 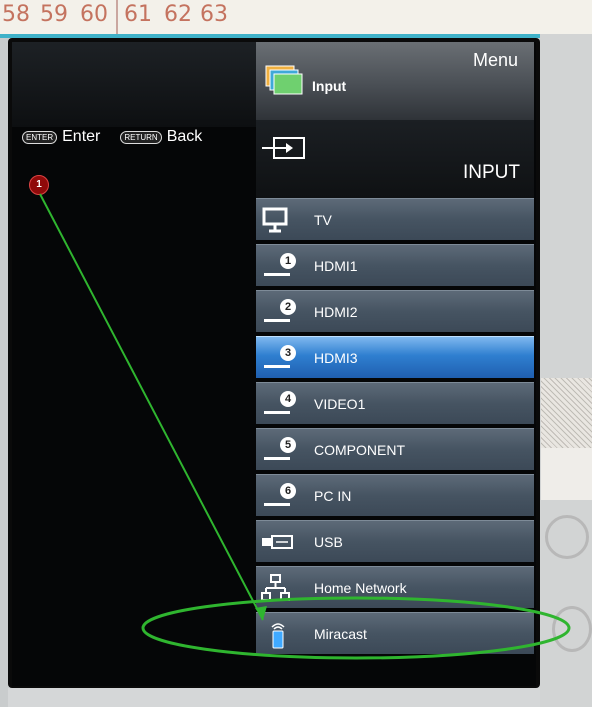 What do you see at coordinates (360, 587) in the screenshot?
I see `menu-item-label: Home Network` at bounding box center [360, 587].